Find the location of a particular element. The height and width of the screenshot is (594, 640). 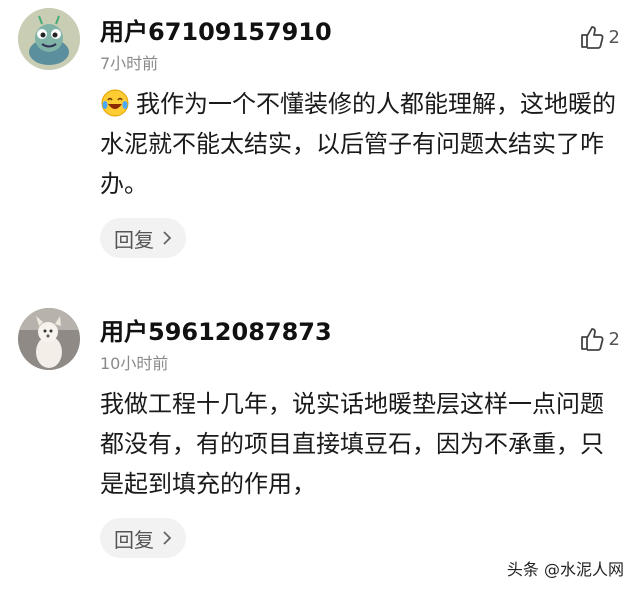

username: 用户59612087873 is located at coordinates (216, 329).